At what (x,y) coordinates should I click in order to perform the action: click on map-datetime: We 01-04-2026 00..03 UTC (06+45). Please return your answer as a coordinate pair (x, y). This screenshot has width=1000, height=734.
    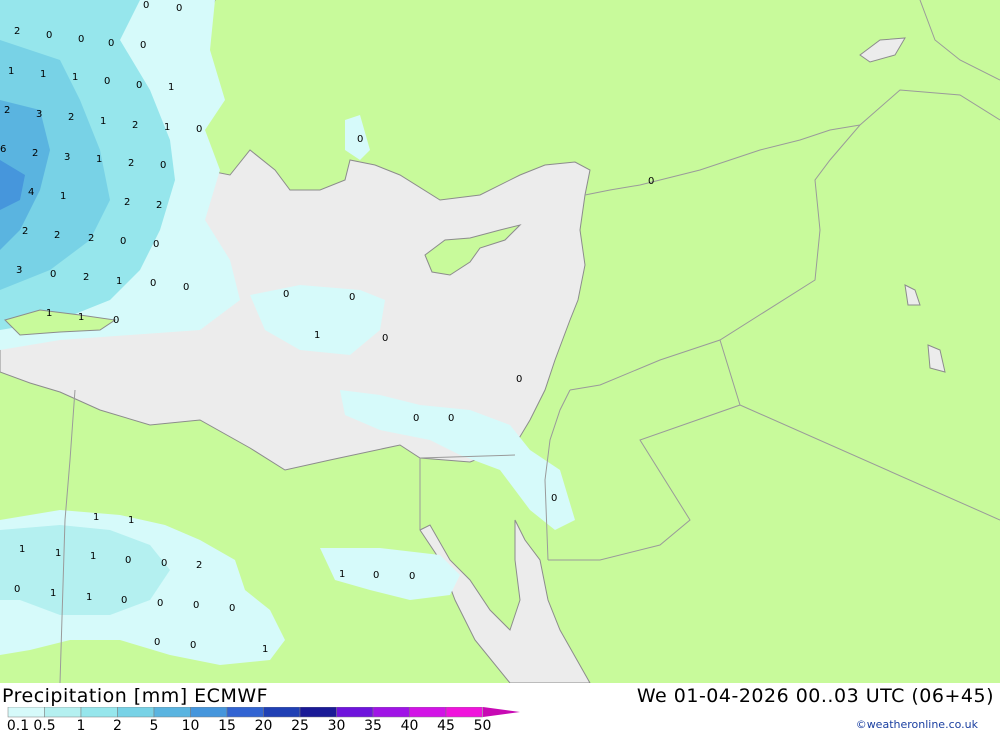
    Looking at the image, I should click on (815, 696).